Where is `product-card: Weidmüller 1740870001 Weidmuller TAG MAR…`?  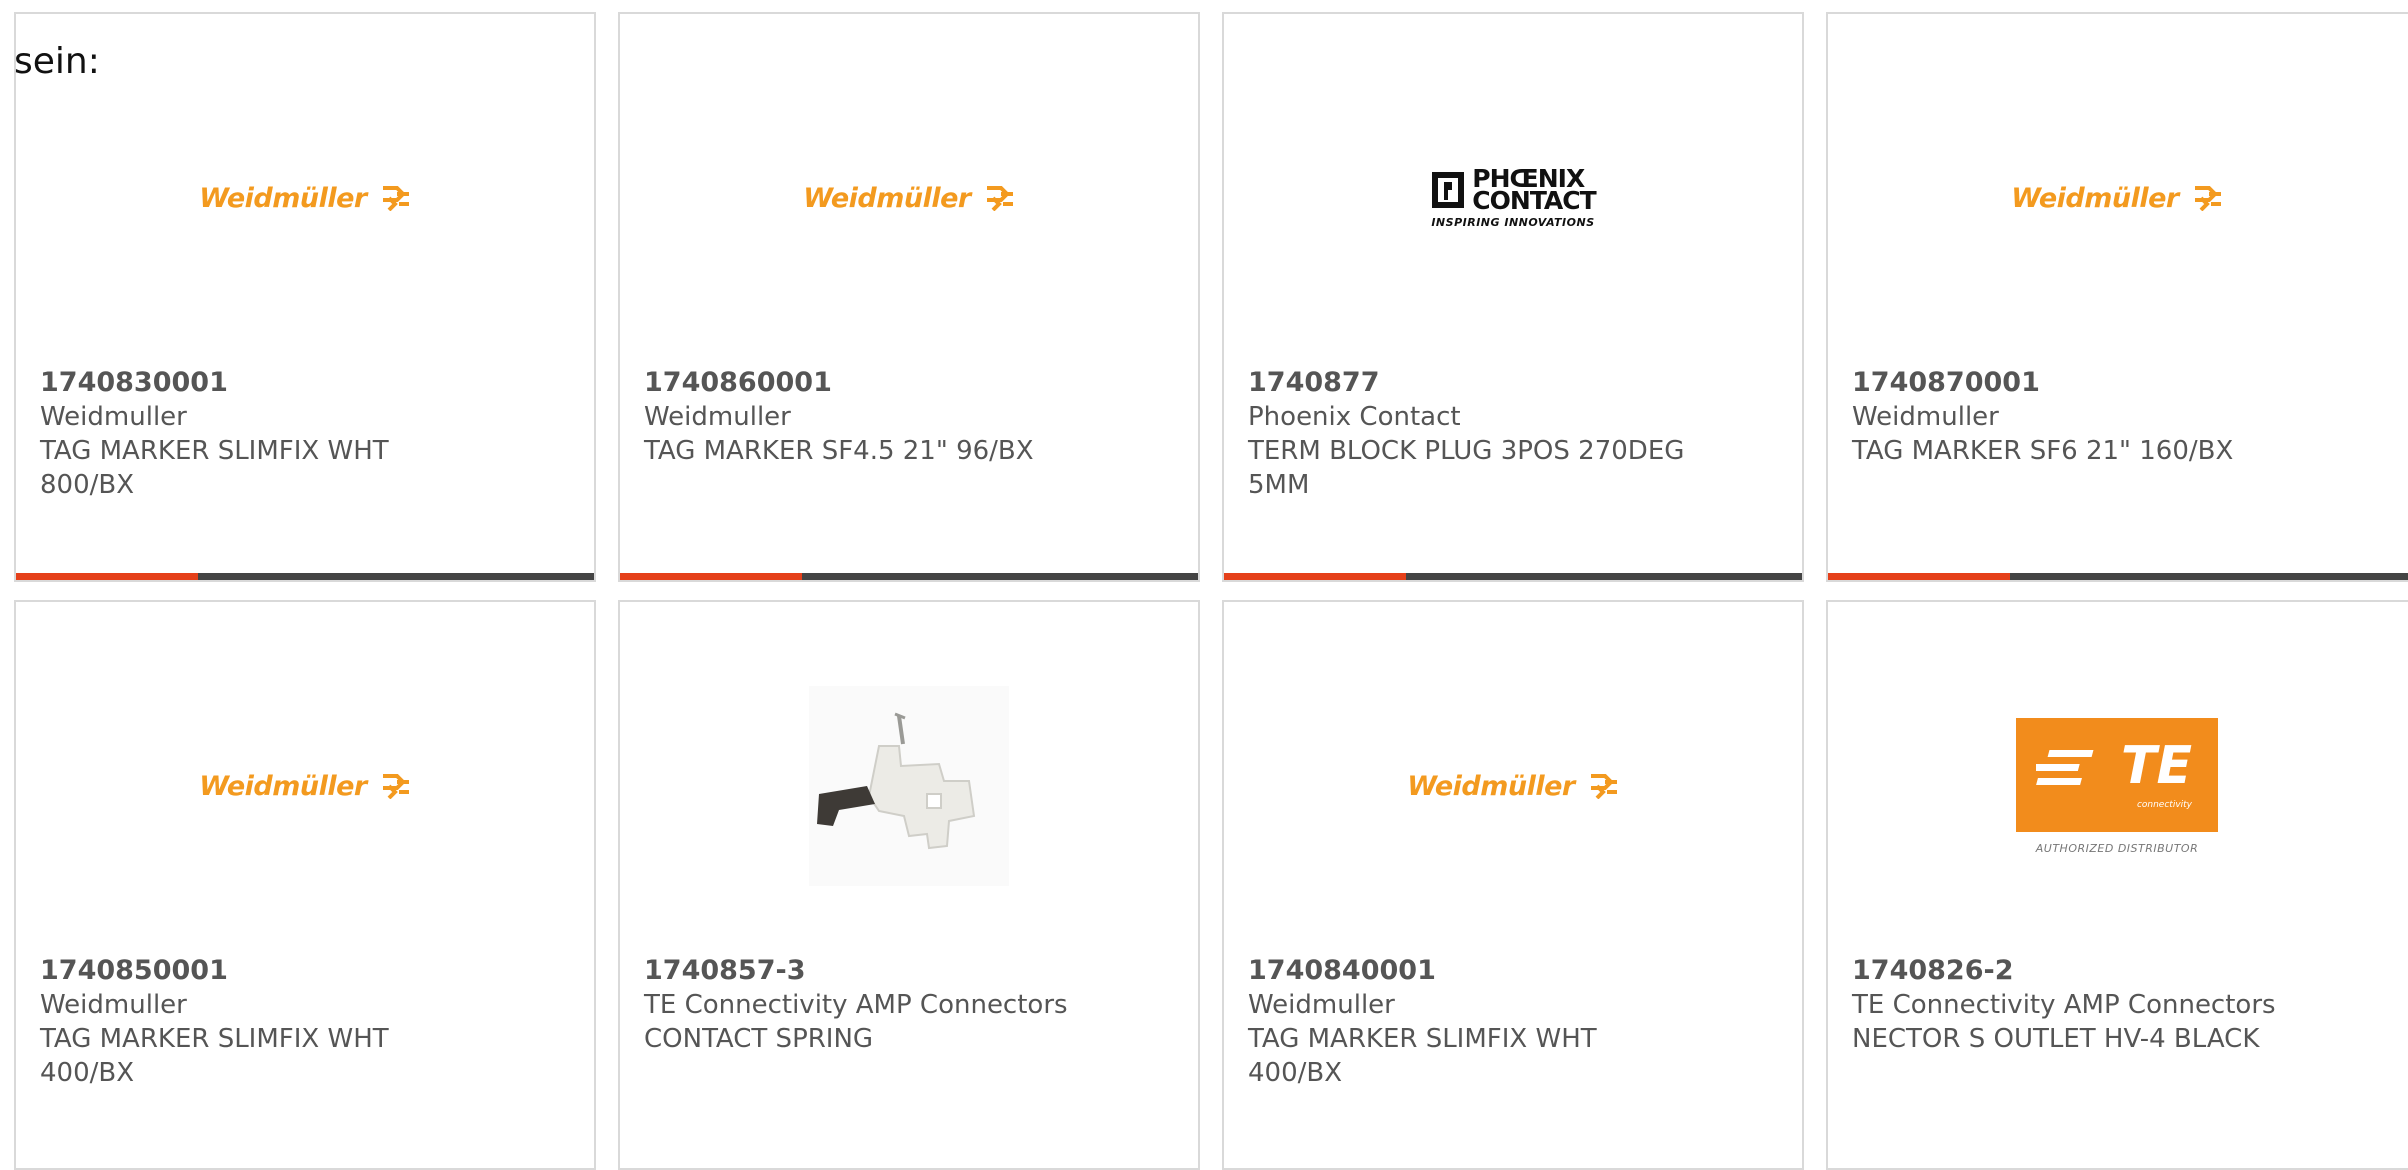 product-card: Weidmüller 1740870001 Weidmuller TAG MAR… is located at coordinates (2117, 297).